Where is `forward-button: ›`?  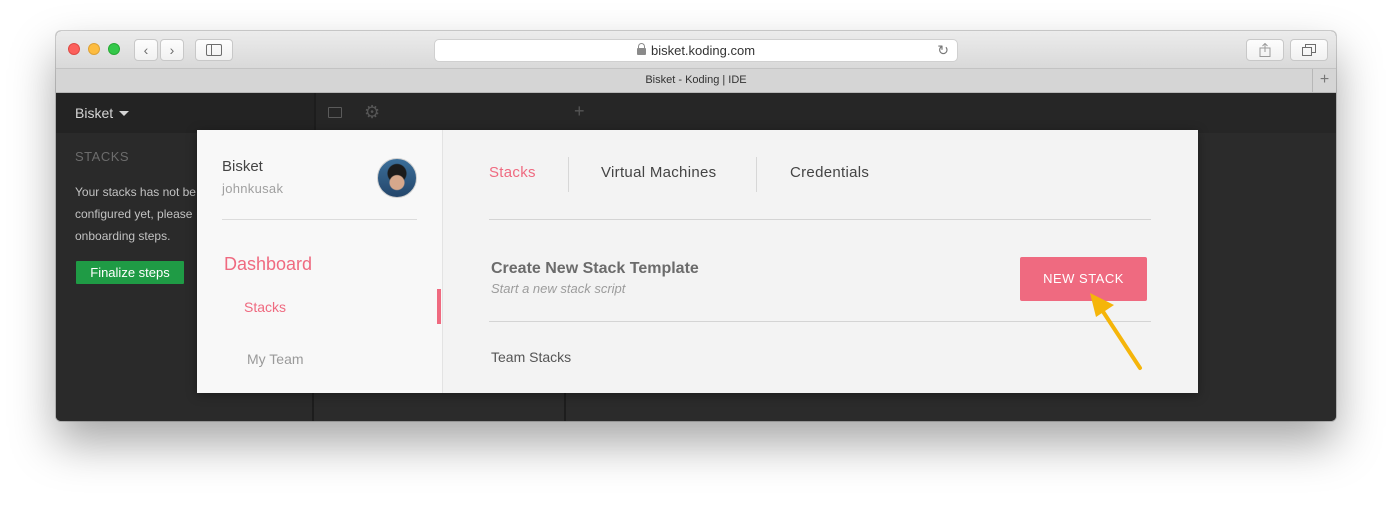
forward-button: › is located at coordinates (172, 50).